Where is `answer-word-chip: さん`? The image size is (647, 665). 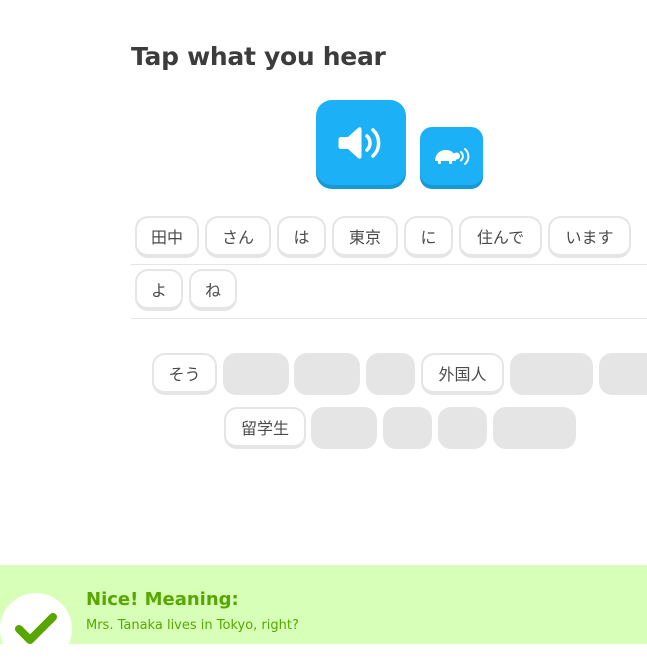 answer-word-chip: さん is located at coordinates (238, 237).